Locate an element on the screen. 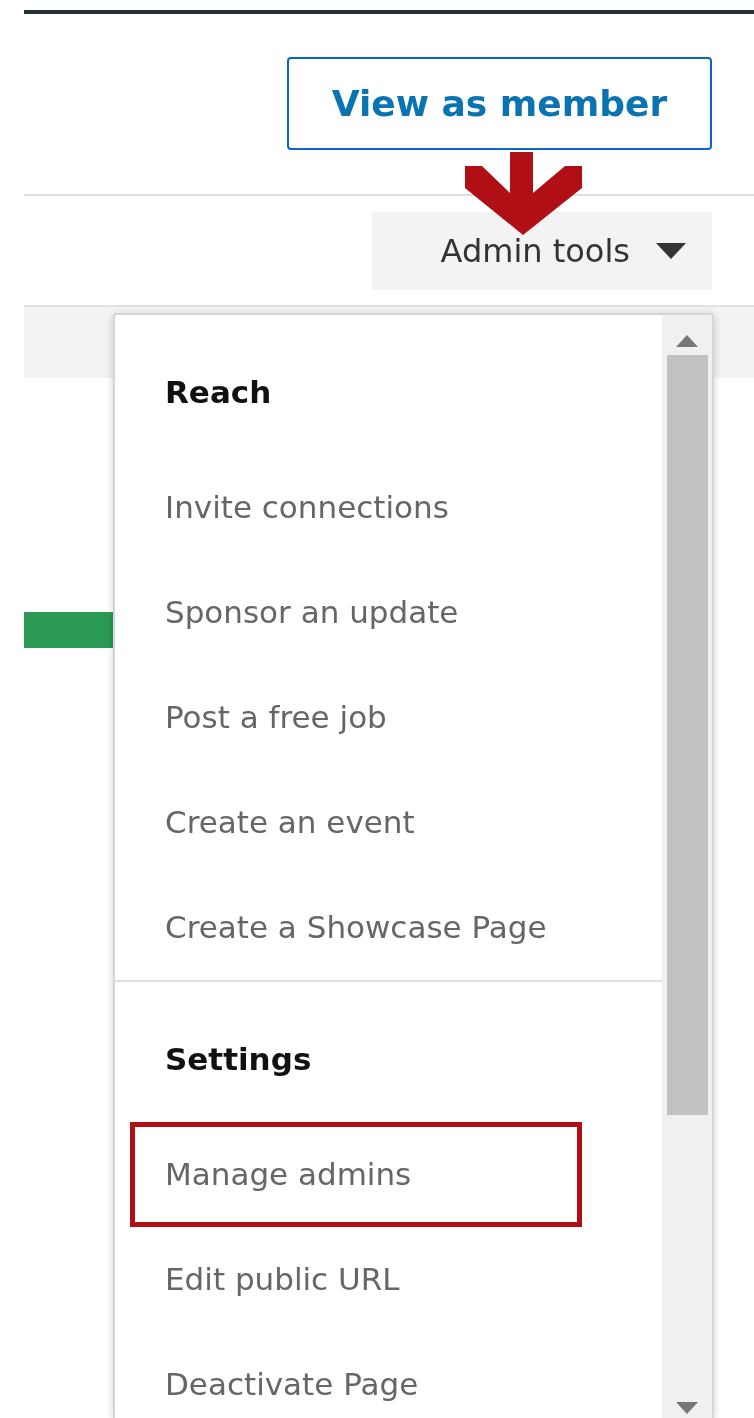 This screenshot has width=754, height=1418. caret-icon is located at coordinates (671, 251).